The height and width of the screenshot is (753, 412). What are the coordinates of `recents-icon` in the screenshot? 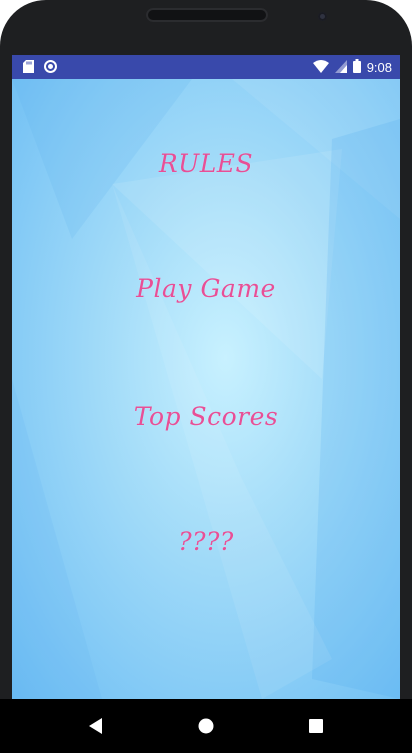 It's located at (316, 726).